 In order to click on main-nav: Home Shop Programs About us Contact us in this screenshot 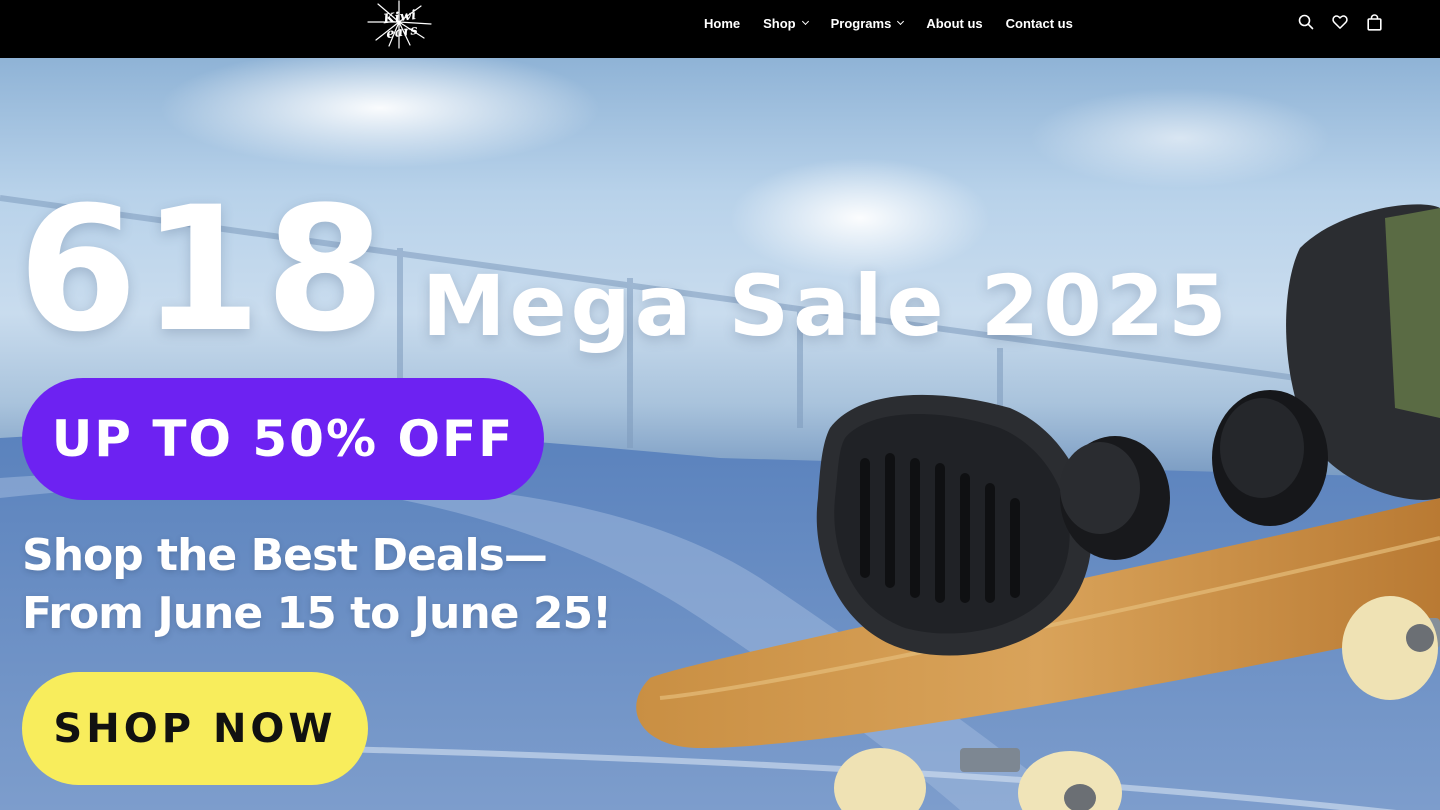, I will do `click(888, 23)`.